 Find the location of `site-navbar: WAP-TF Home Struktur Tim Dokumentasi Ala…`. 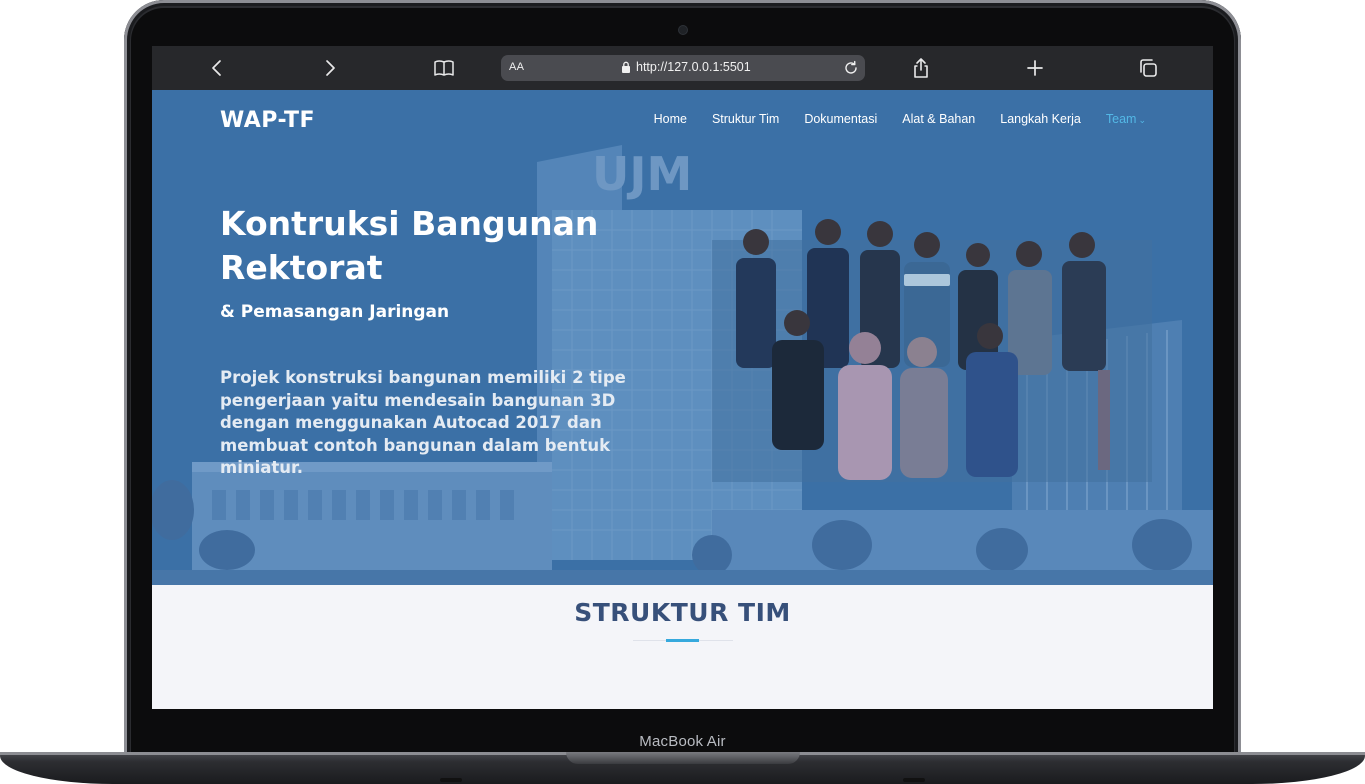

site-navbar: WAP-TF Home Struktur Tim Dokumentasi Ala… is located at coordinates (682, 121).